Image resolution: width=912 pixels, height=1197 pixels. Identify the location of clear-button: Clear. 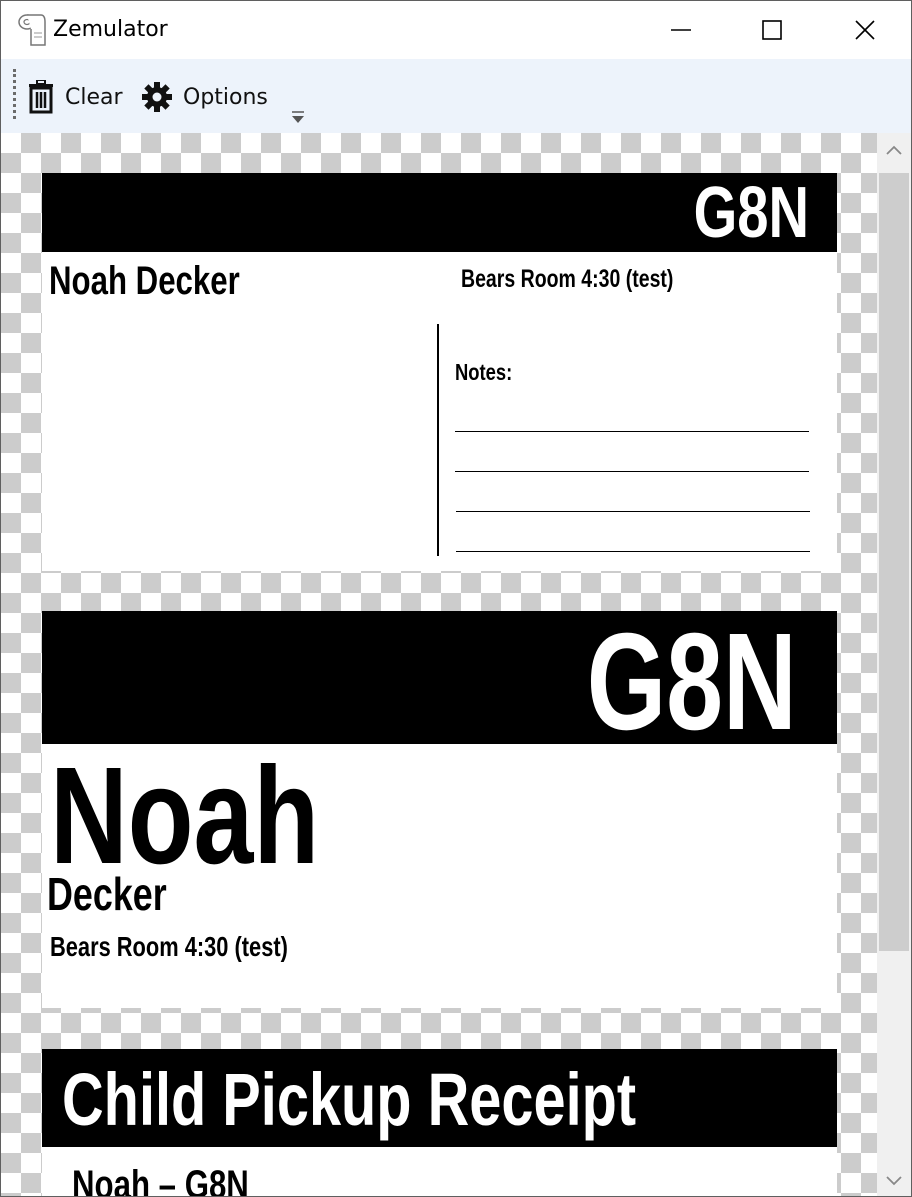
(75, 97).